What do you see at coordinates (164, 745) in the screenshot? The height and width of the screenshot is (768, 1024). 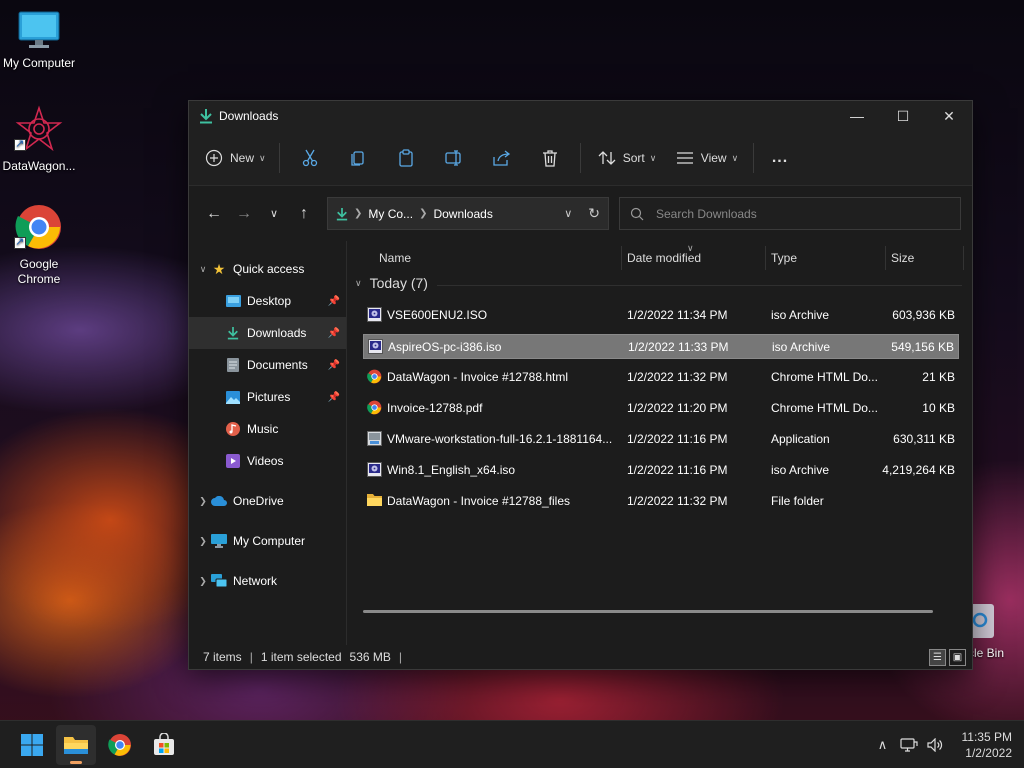 I see `taskbar-store` at bounding box center [164, 745].